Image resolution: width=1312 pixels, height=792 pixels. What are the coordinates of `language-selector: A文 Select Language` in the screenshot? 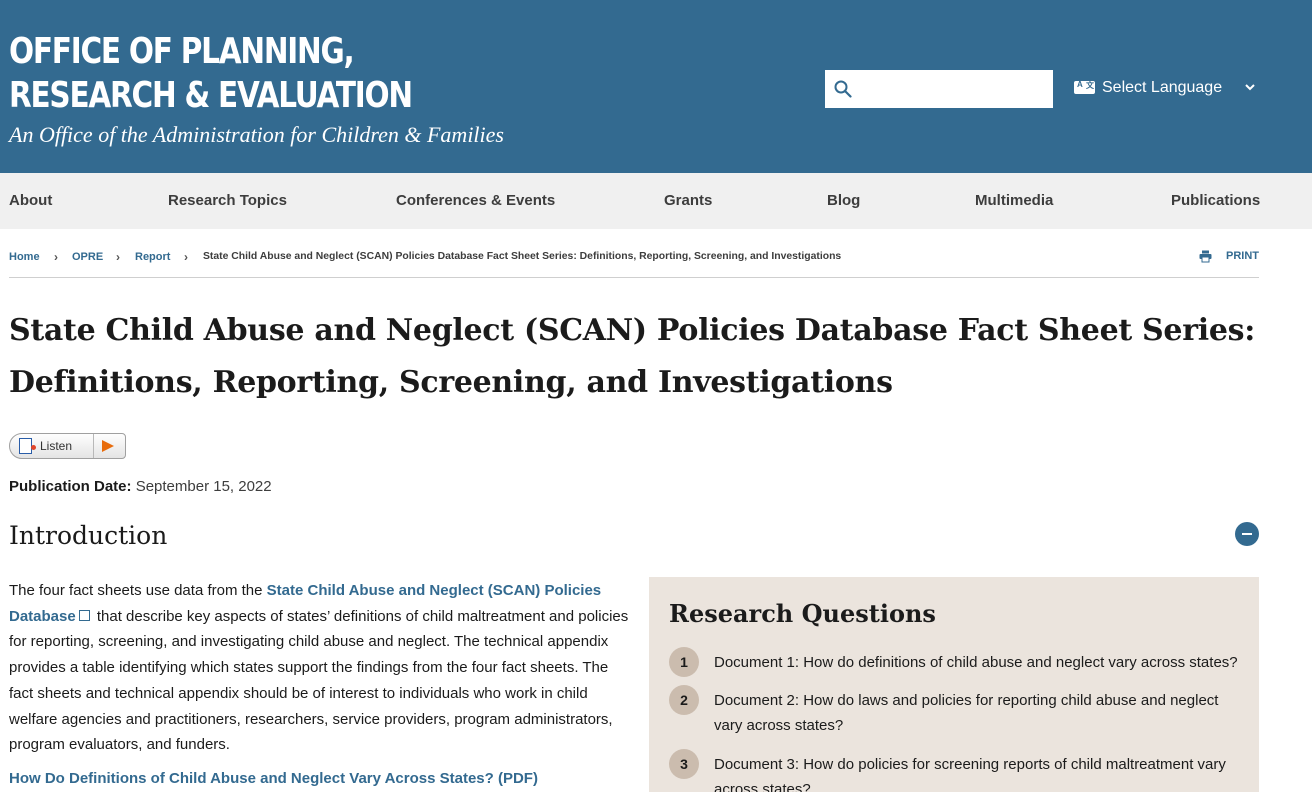 It's located at (1167, 89).